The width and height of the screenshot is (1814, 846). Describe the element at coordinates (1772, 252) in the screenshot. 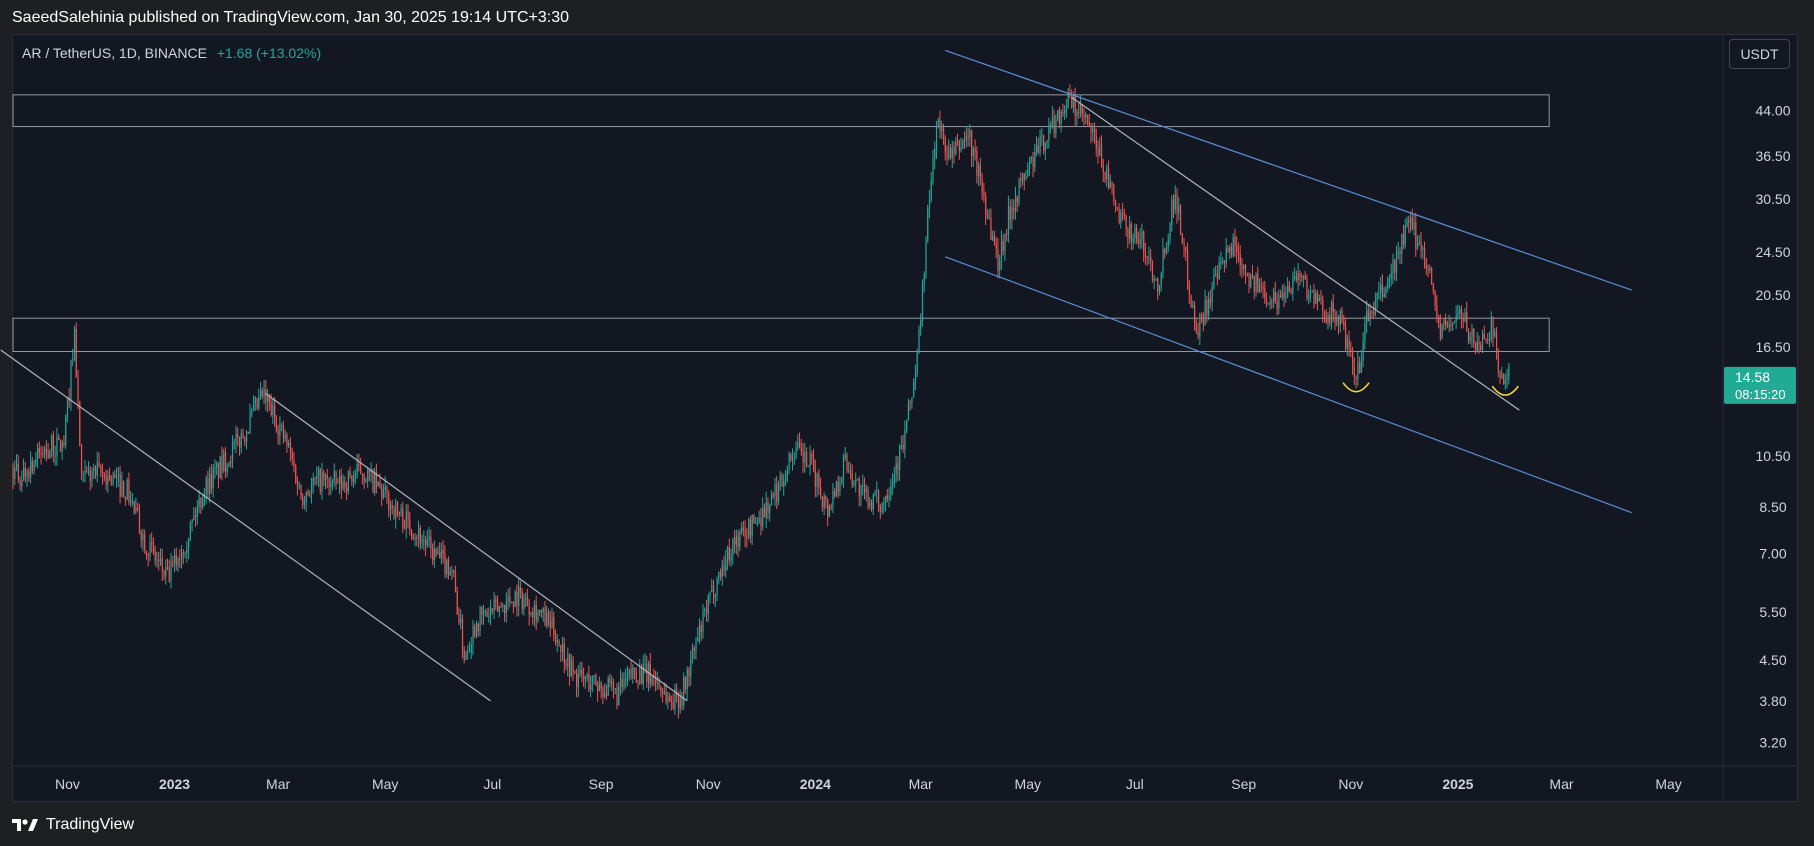

I see `price-tick-label: 24.50` at that location.